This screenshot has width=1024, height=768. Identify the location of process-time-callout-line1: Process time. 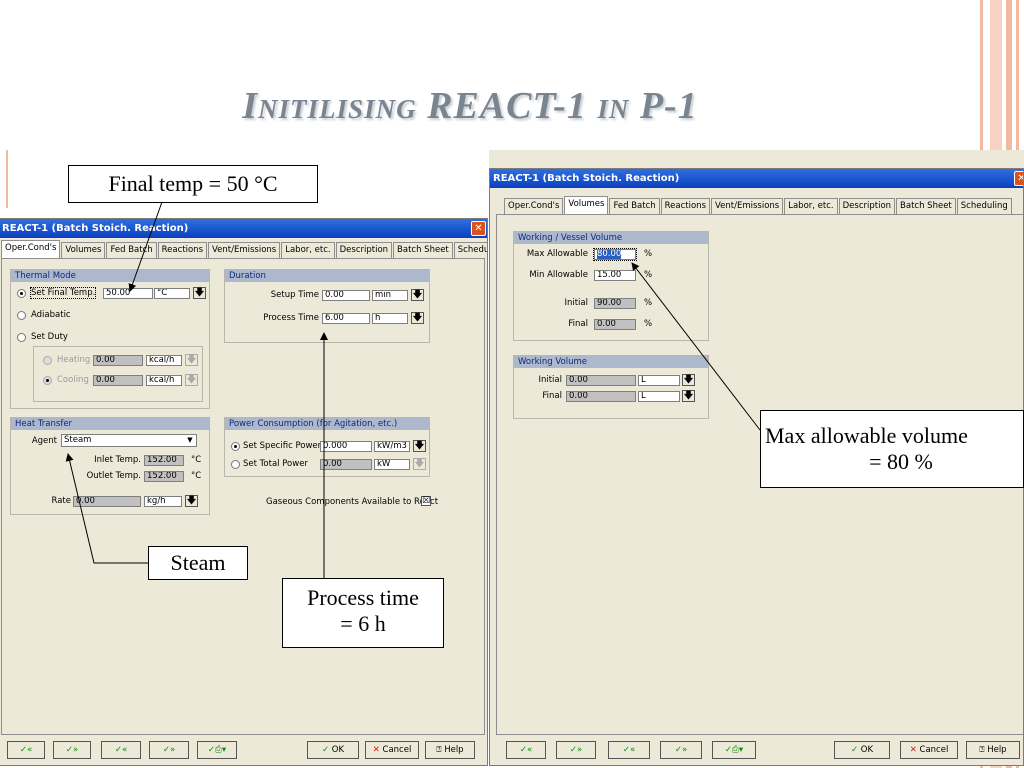
(363, 597).